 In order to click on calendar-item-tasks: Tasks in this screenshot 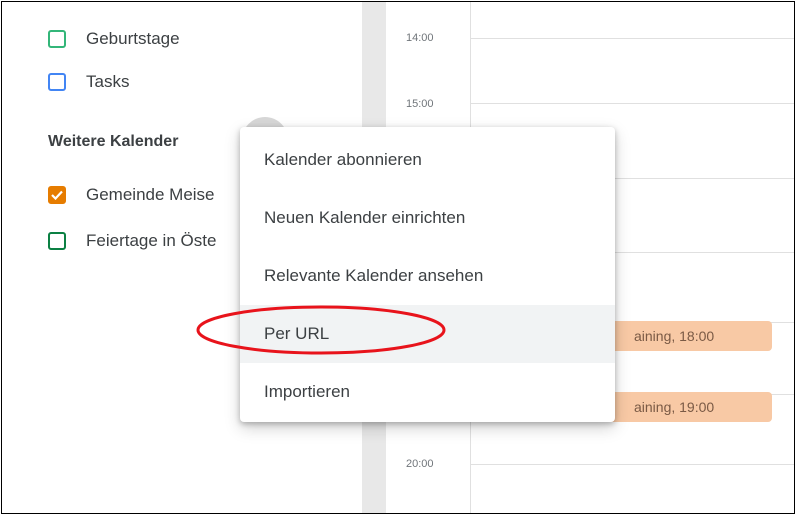, I will do `click(88, 82)`.